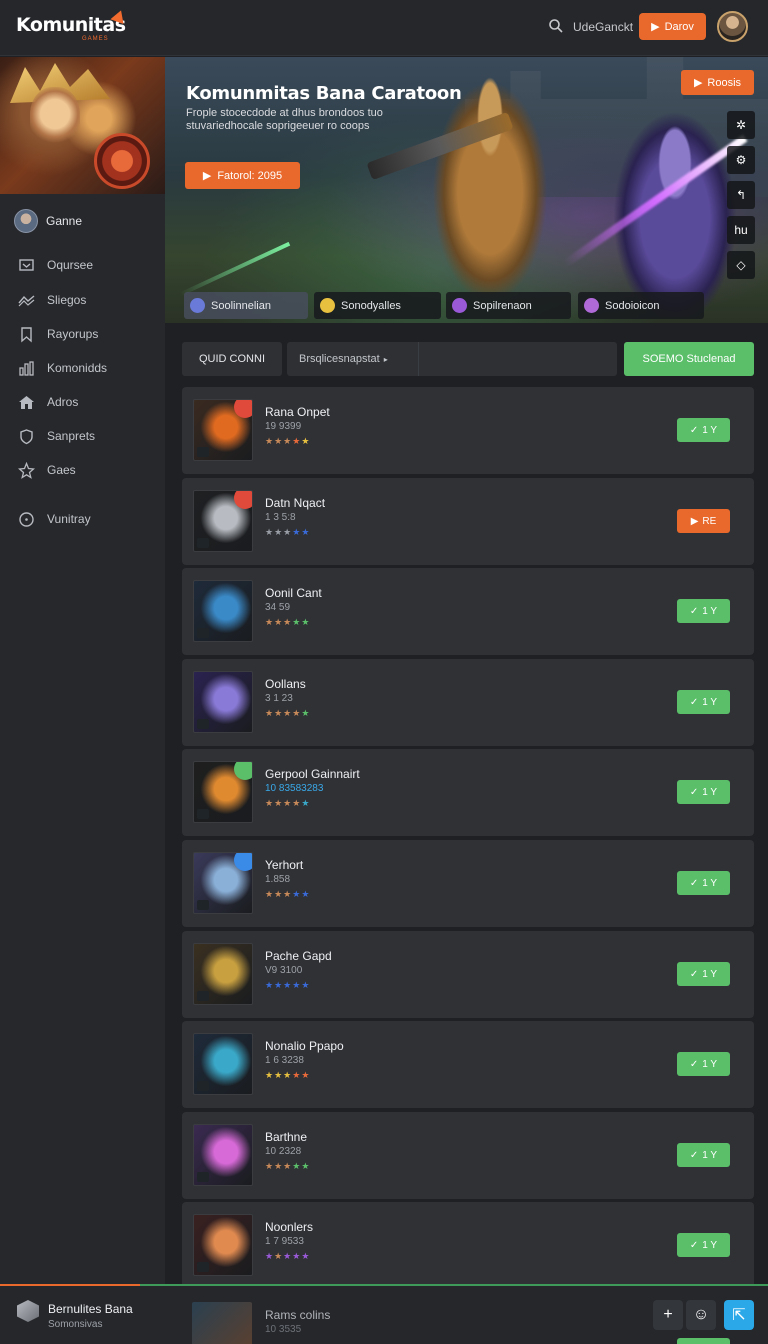 The image size is (768, 1344). I want to click on banner-hero-warrior, so click(490, 192).